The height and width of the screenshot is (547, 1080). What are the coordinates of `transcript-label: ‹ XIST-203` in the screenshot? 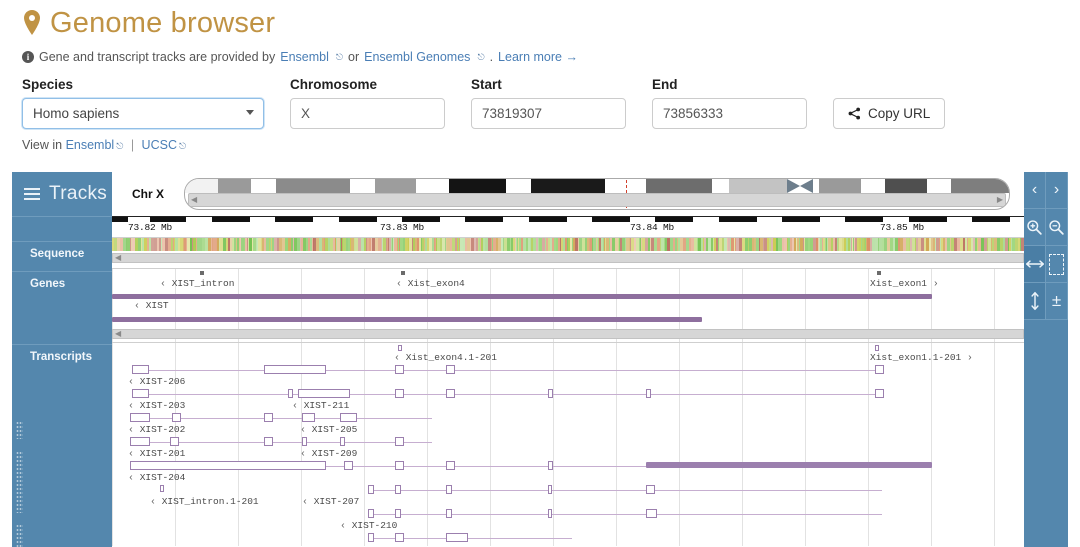 It's located at (156, 406).